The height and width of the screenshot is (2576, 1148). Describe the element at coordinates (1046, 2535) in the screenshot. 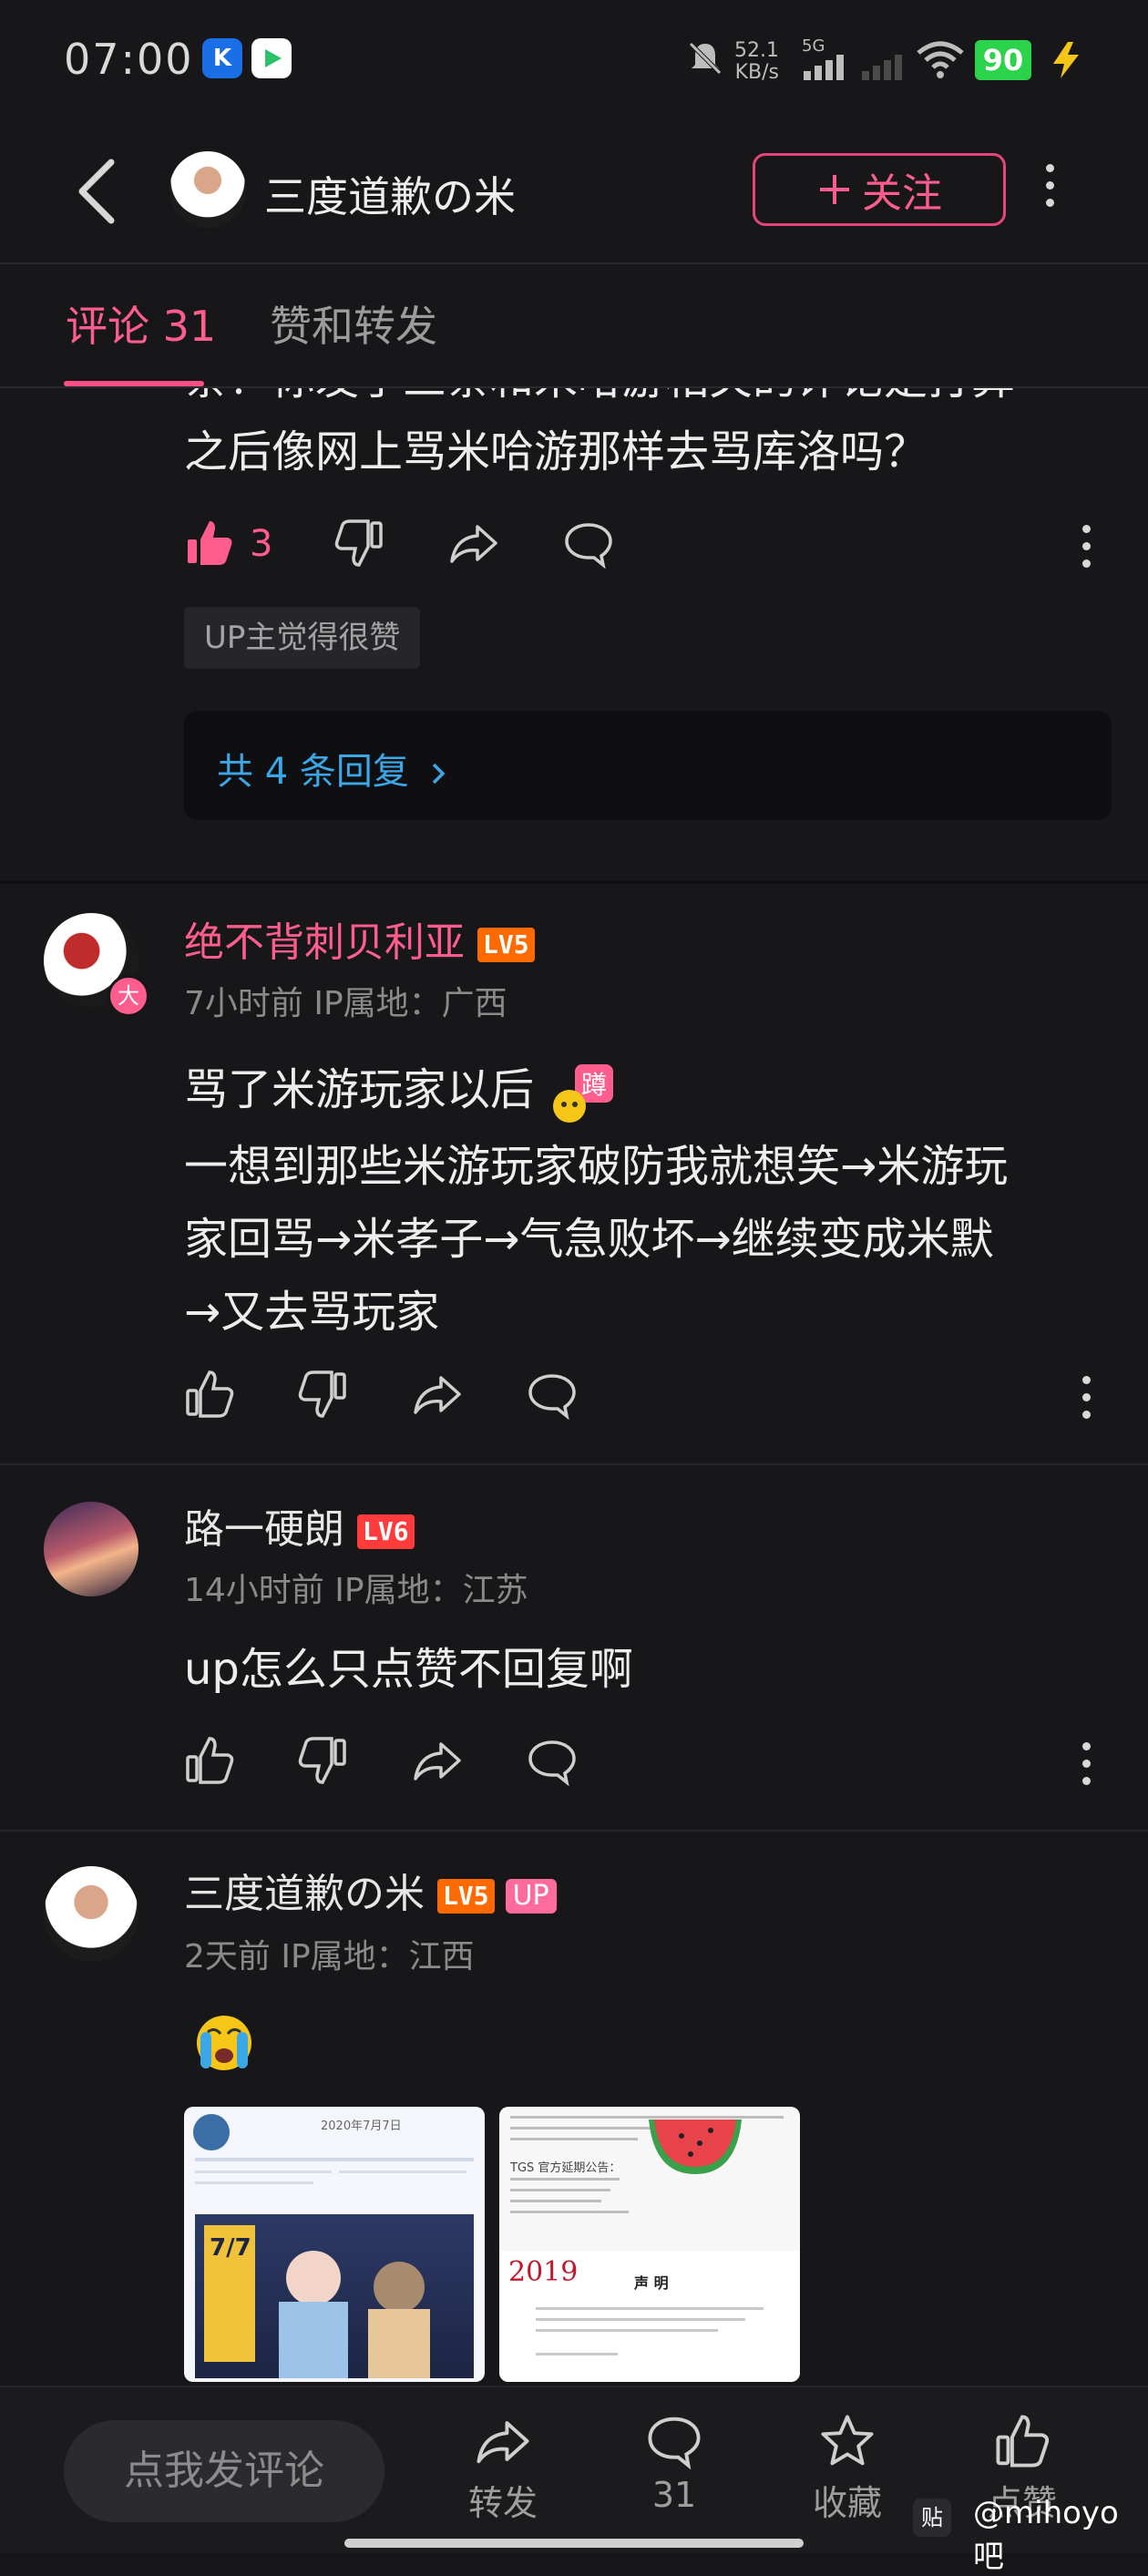

I see `watermark: @mihoyo吧` at that location.